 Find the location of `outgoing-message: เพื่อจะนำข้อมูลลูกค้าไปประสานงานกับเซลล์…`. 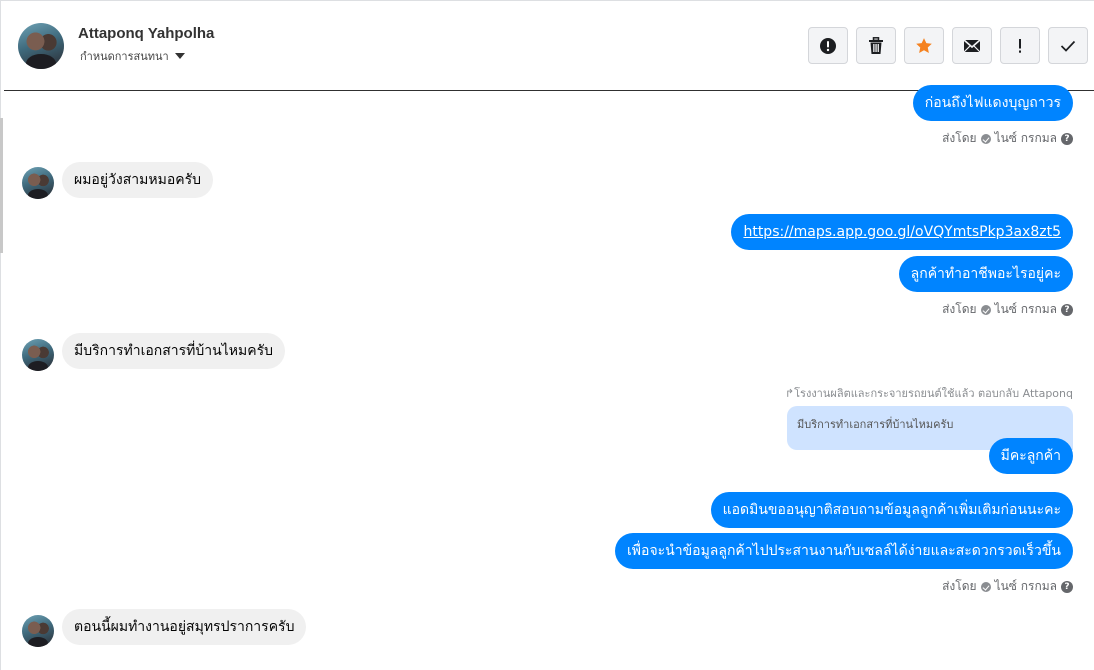

outgoing-message: เพื่อจะนำข้อมูลลูกค้าไปประสานงานกับเซลล์… is located at coordinates (844, 551).